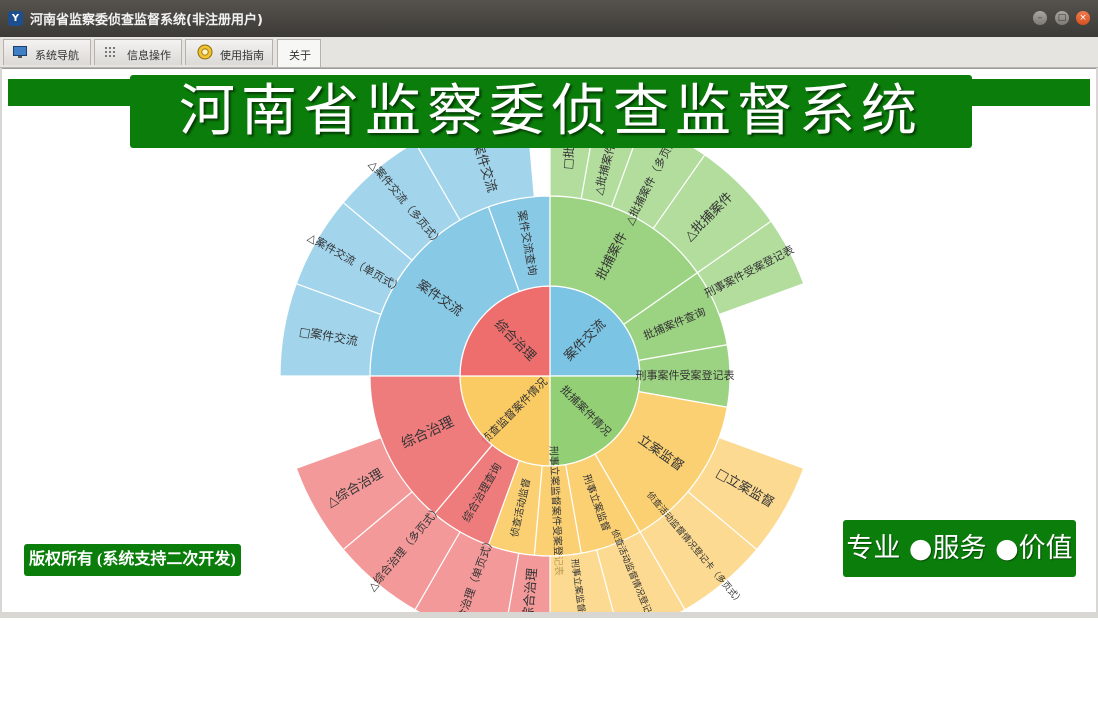  What do you see at coordinates (205, 52) in the screenshot?
I see `guide-icon` at bounding box center [205, 52].